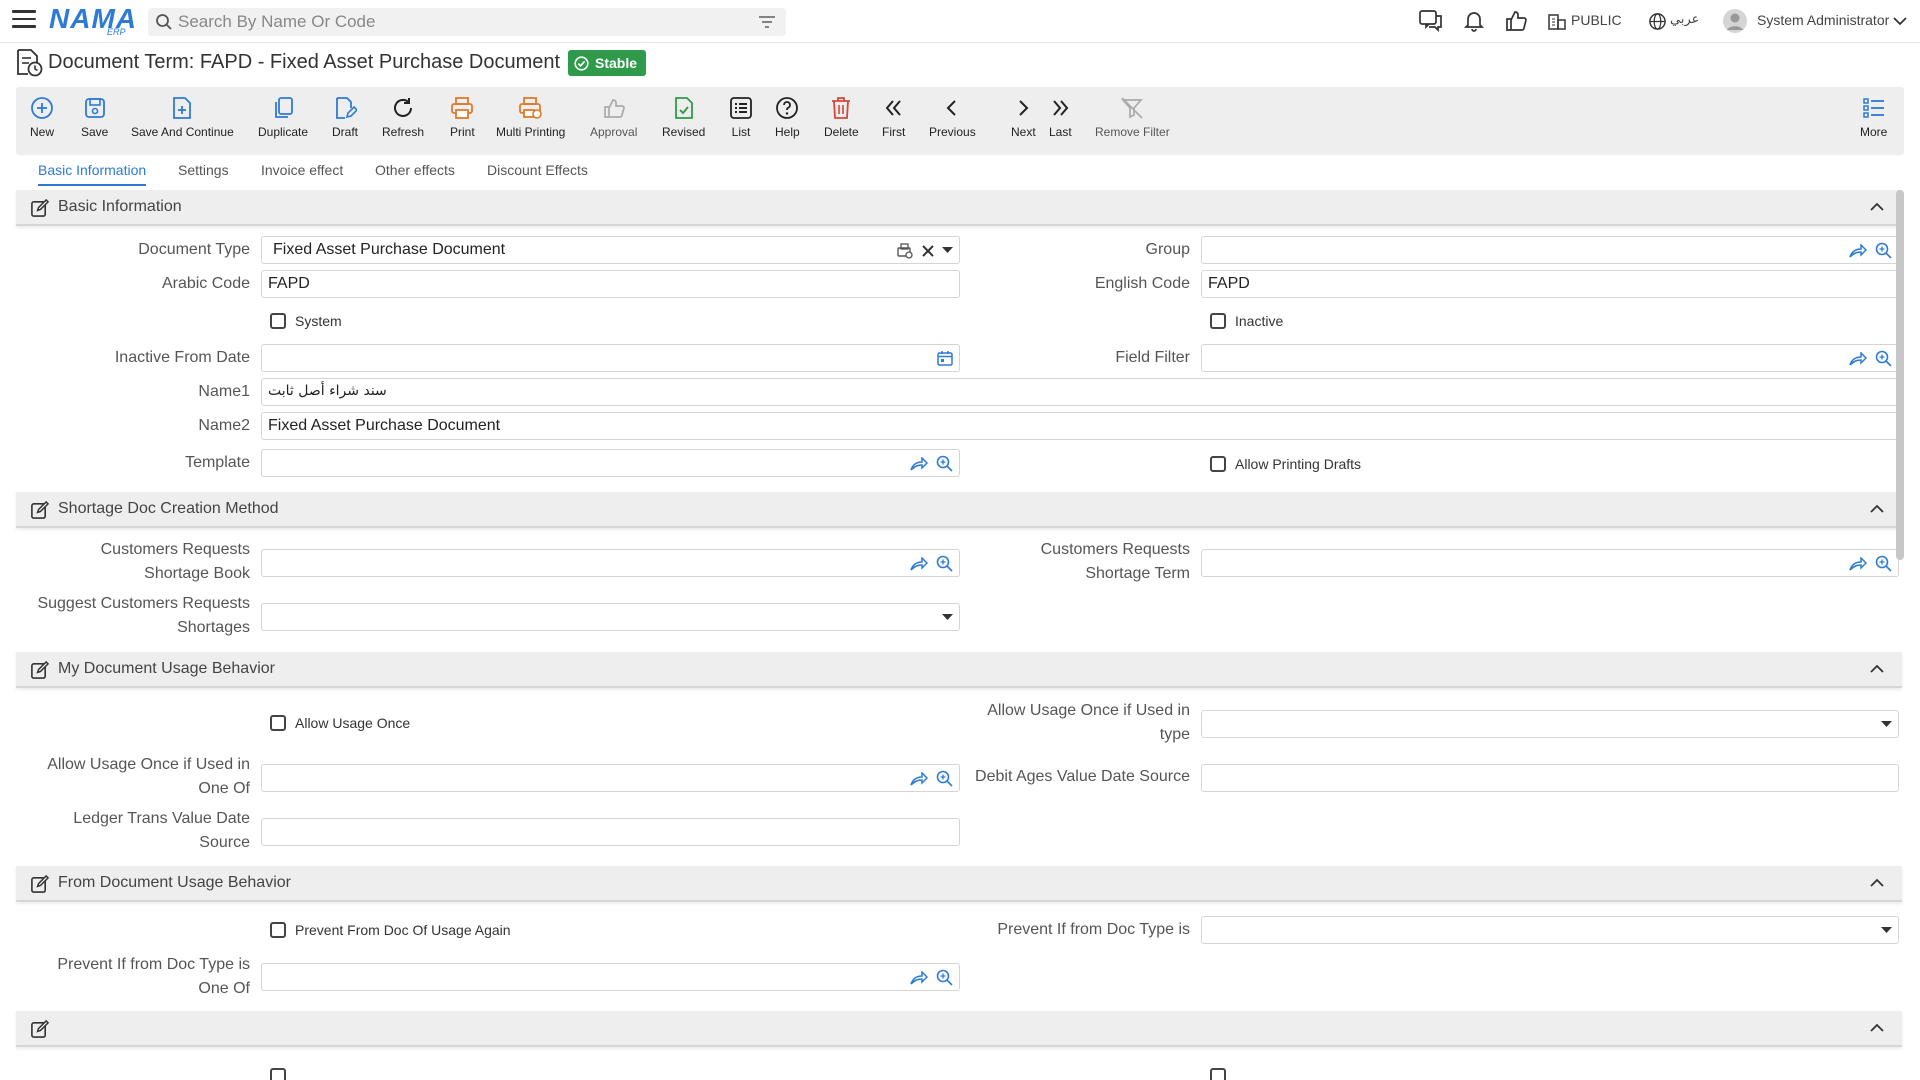 The width and height of the screenshot is (1920, 1080). What do you see at coordinates (1516, 21) in the screenshot?
I see `thumbs-up-icon` at bounding box center [1516, 21].